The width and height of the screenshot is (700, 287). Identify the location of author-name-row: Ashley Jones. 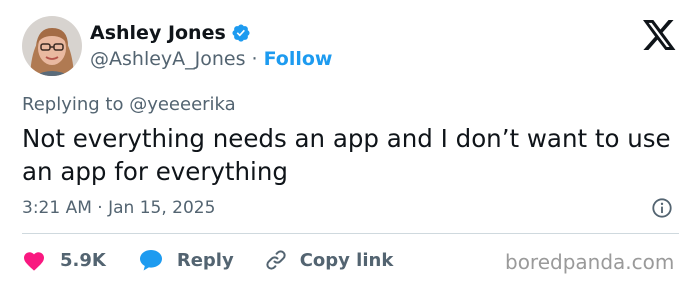
(170, 33).